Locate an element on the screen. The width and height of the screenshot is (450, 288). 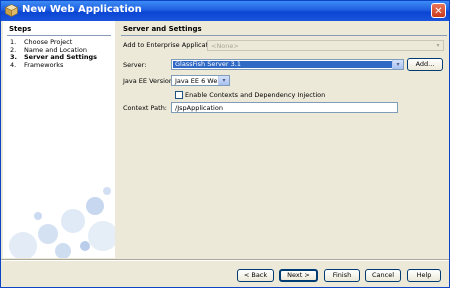
title-bar: New Web Application ✕ is located at coordinates (225, 11).